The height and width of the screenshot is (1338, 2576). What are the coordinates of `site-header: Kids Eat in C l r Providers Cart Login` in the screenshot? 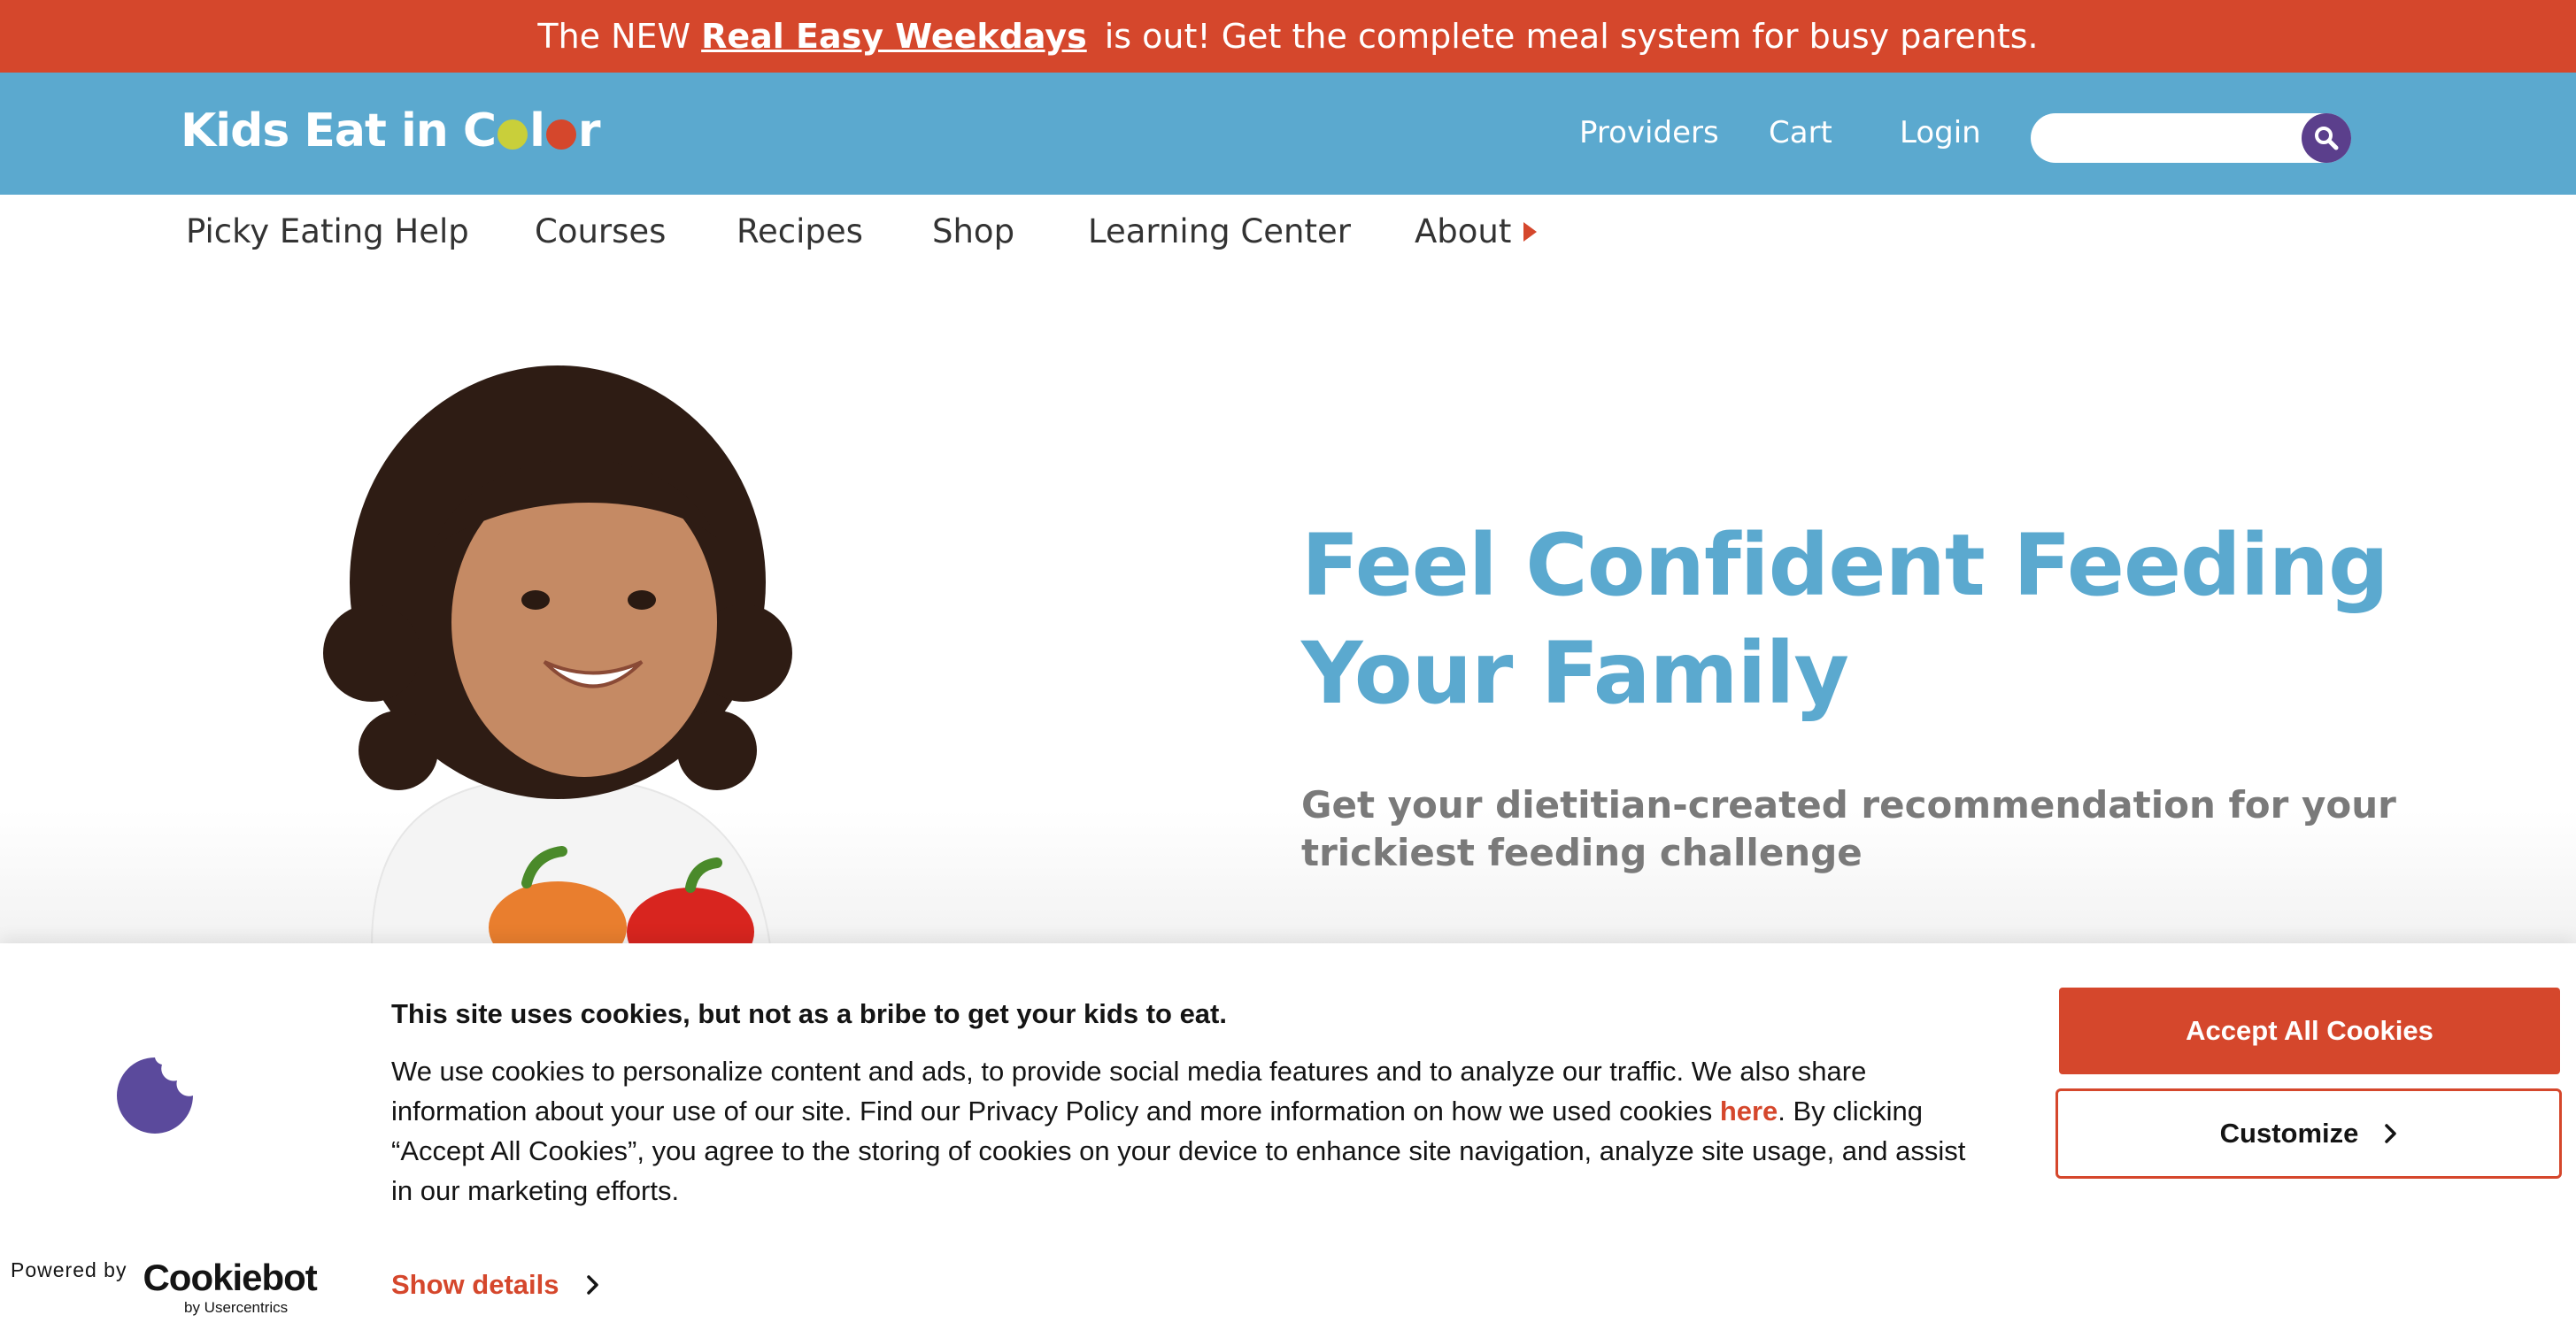 It's located at (1288, 134).